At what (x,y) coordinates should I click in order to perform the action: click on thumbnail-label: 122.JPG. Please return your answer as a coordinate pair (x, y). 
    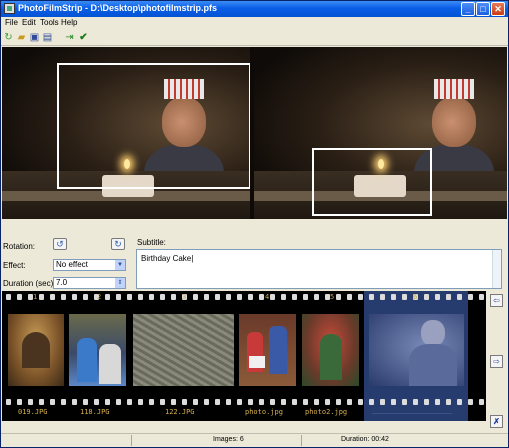
    Looking at the image, I should click on (180, 412).